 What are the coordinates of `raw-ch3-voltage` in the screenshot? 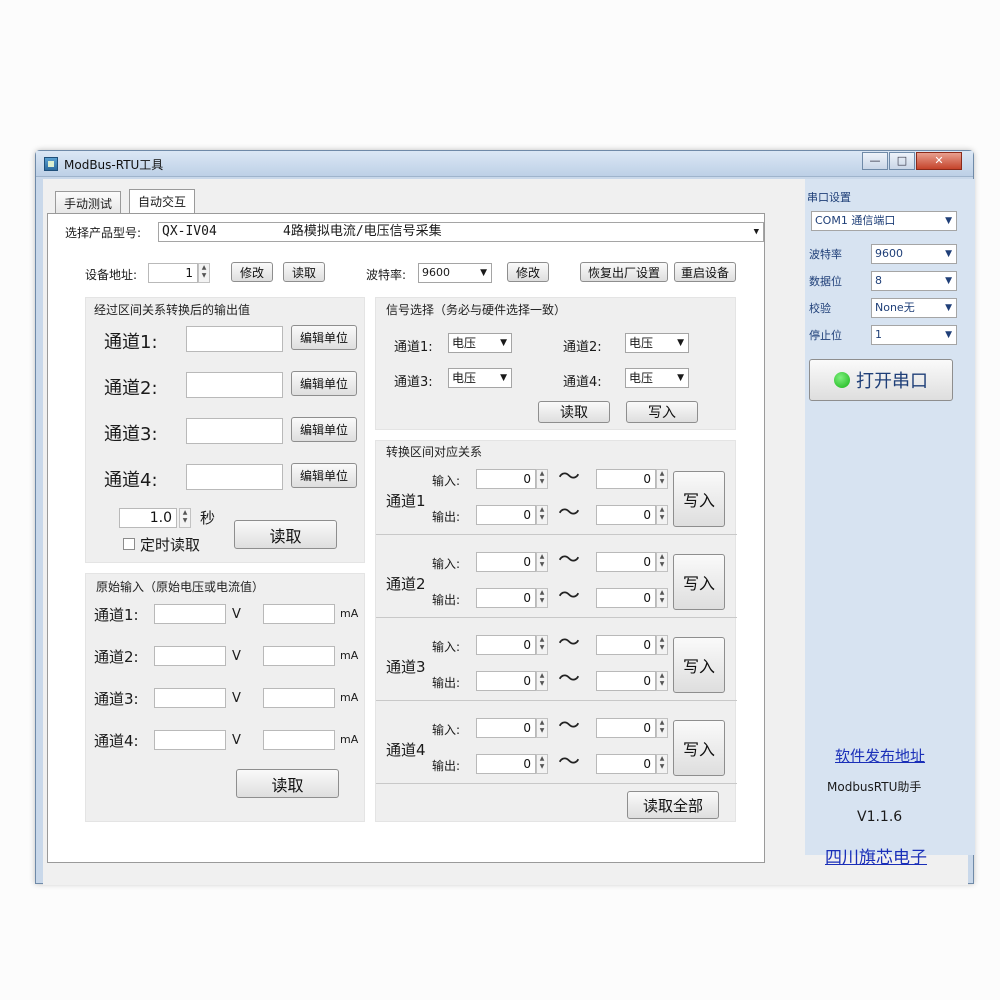 It's located at (190, 698).